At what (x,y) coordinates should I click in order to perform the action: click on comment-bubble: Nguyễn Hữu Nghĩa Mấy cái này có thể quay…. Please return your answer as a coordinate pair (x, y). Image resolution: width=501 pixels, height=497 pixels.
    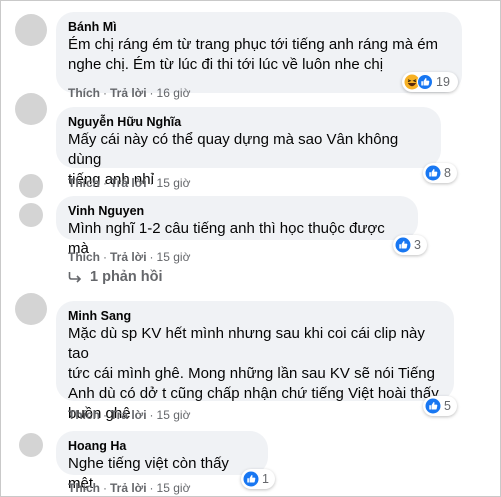
    Looking at the image, I should click on (248, 147).